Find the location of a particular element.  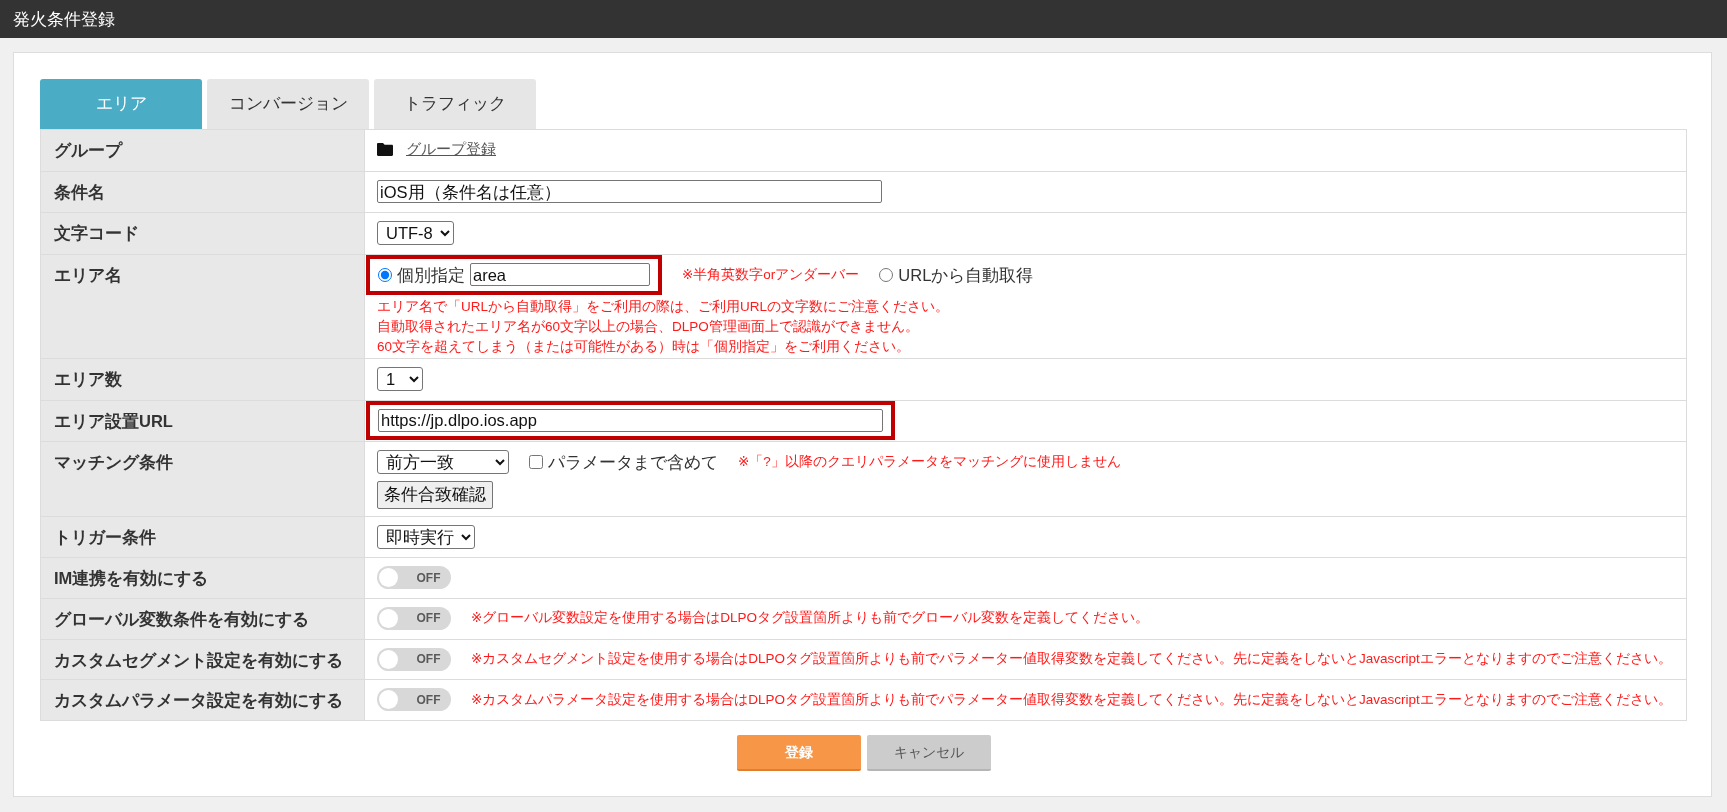

window-title: 発火条件登録 is located at coordinates (64, 19).